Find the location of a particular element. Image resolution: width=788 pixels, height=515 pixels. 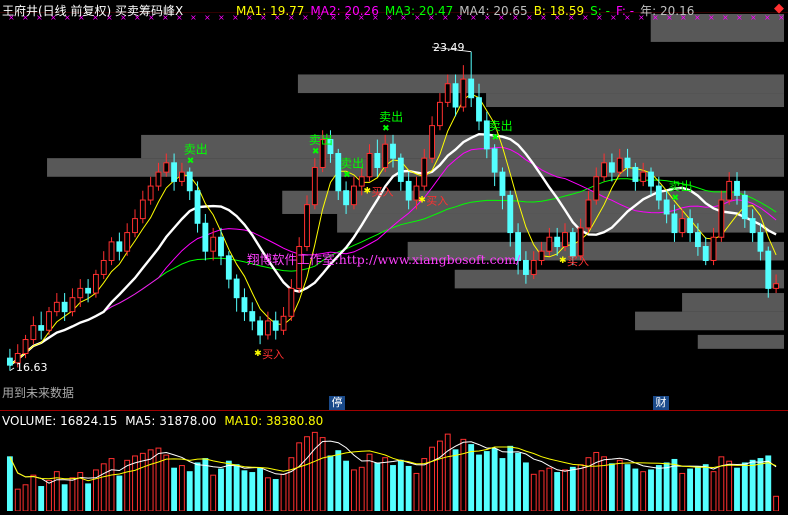

low-price-label: 16.63 is located at coordinates (32, 367).